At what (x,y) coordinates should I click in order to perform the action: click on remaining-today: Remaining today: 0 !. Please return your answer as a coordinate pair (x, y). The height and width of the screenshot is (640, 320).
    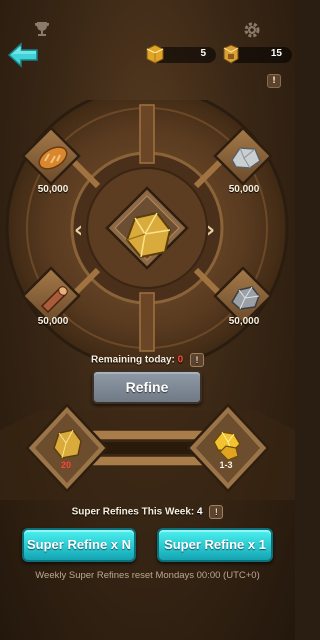
    Looking at the image, I should click on (147, 361).